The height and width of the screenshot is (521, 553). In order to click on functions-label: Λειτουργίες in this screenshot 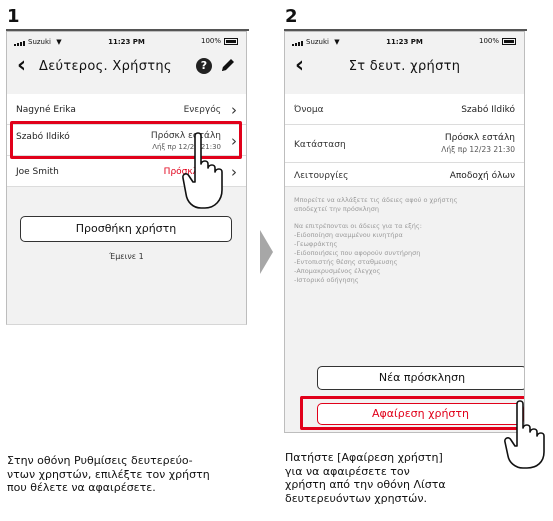, I will do `click(321, 176)`.